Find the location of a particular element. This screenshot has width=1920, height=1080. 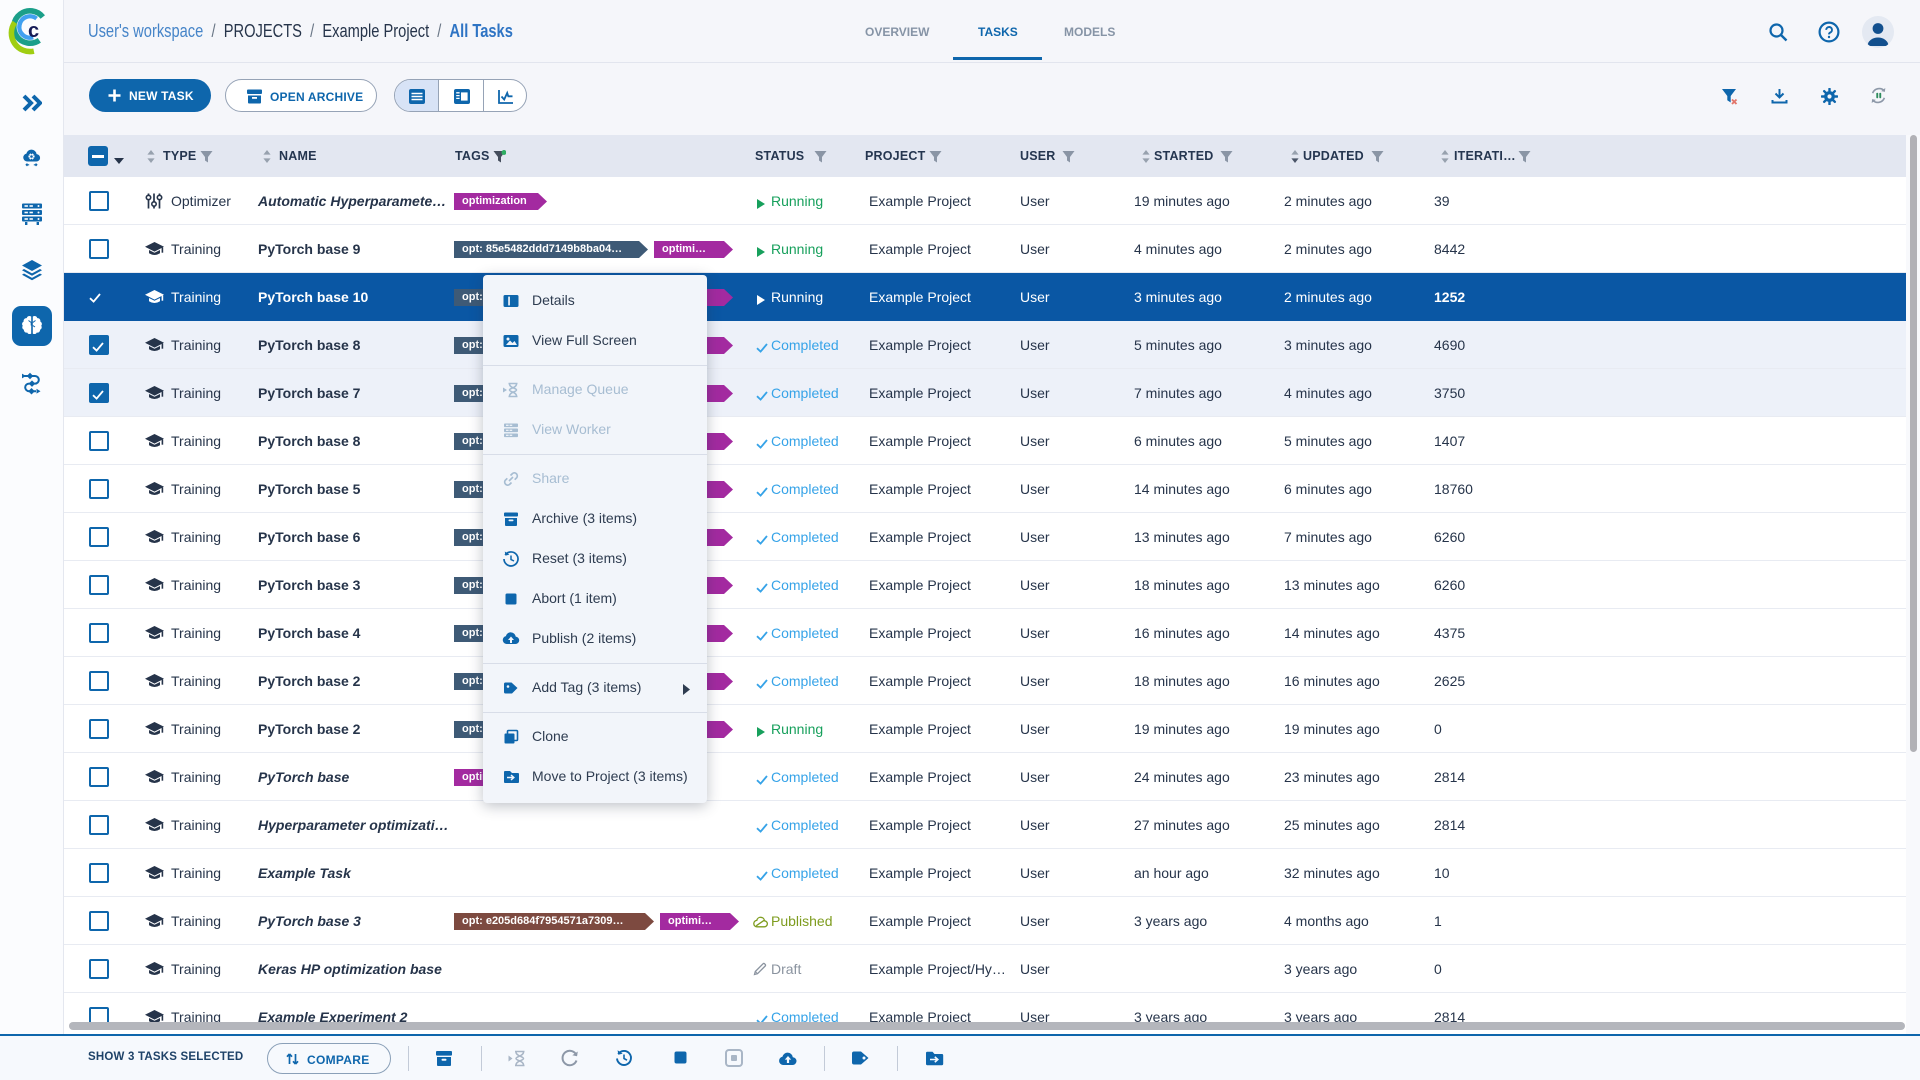

svg-text: c is located at coordinates (33, 31).